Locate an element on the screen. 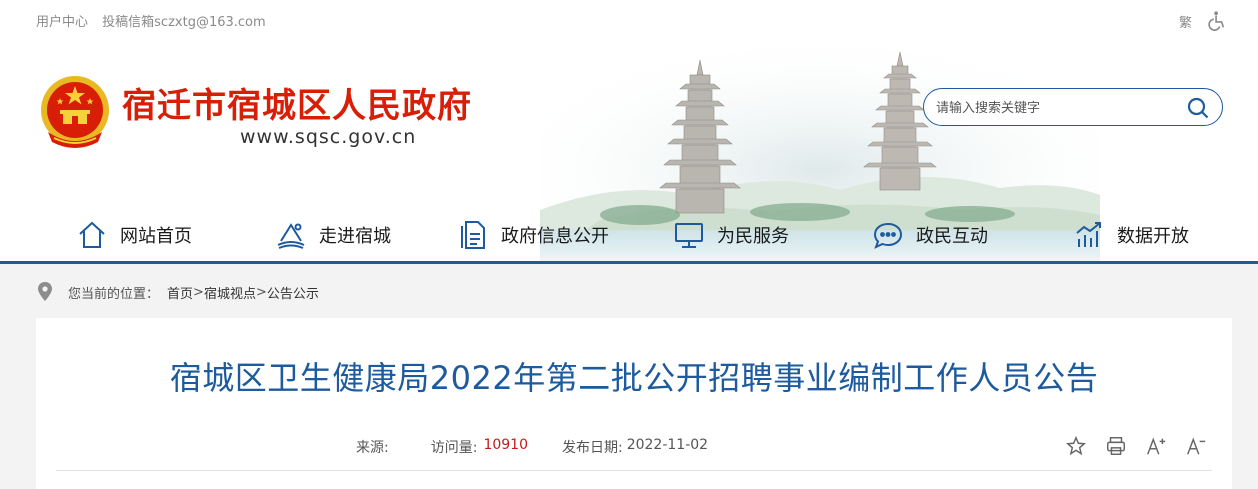  nav-item-open-data: 数据开放 is located at coordinates (1131, 235).